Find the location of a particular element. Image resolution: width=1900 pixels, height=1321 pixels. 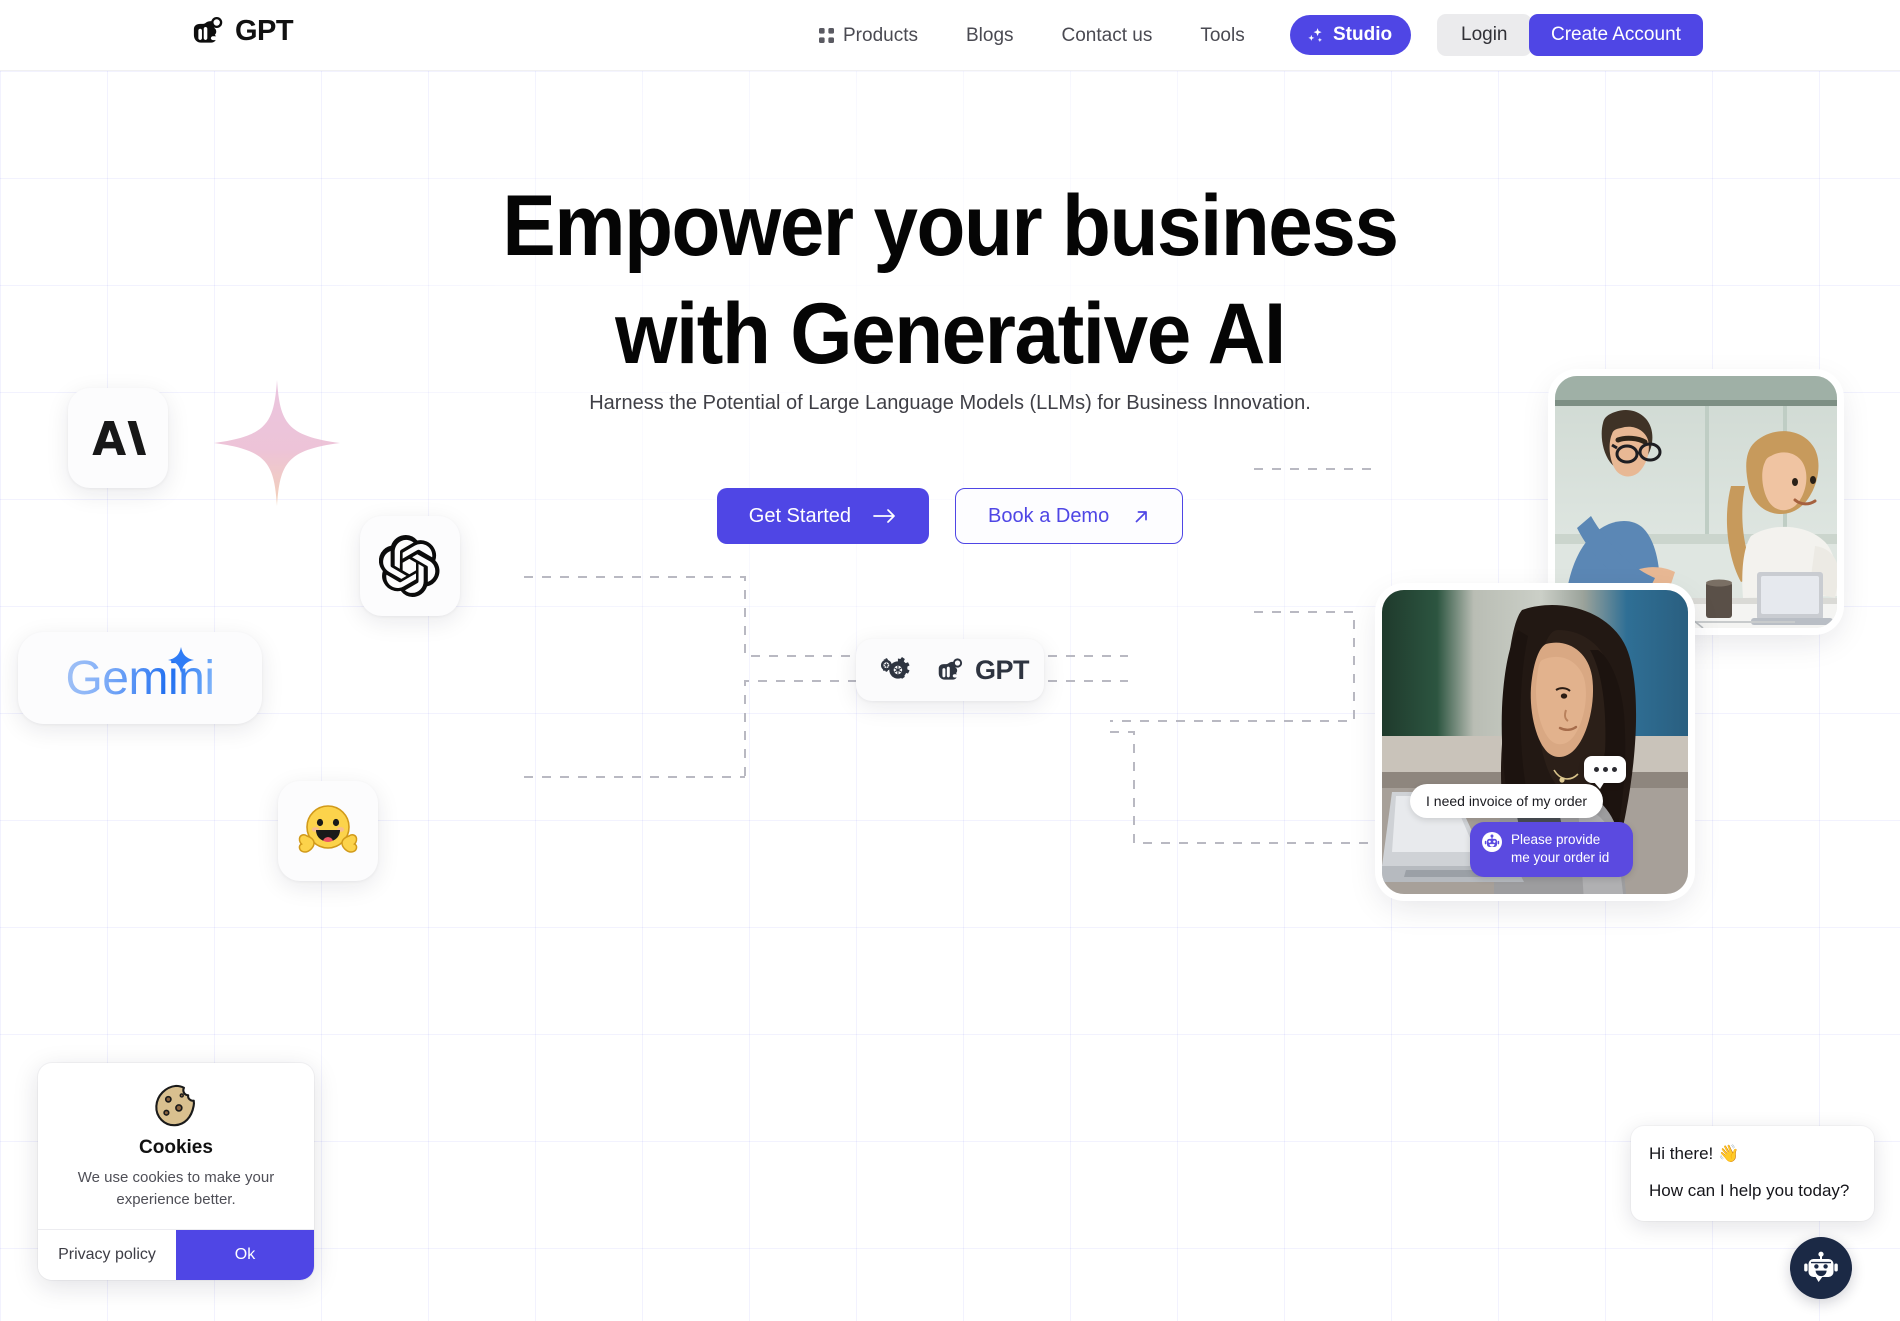

cookie-icon is located at coordinates (175, 1105).